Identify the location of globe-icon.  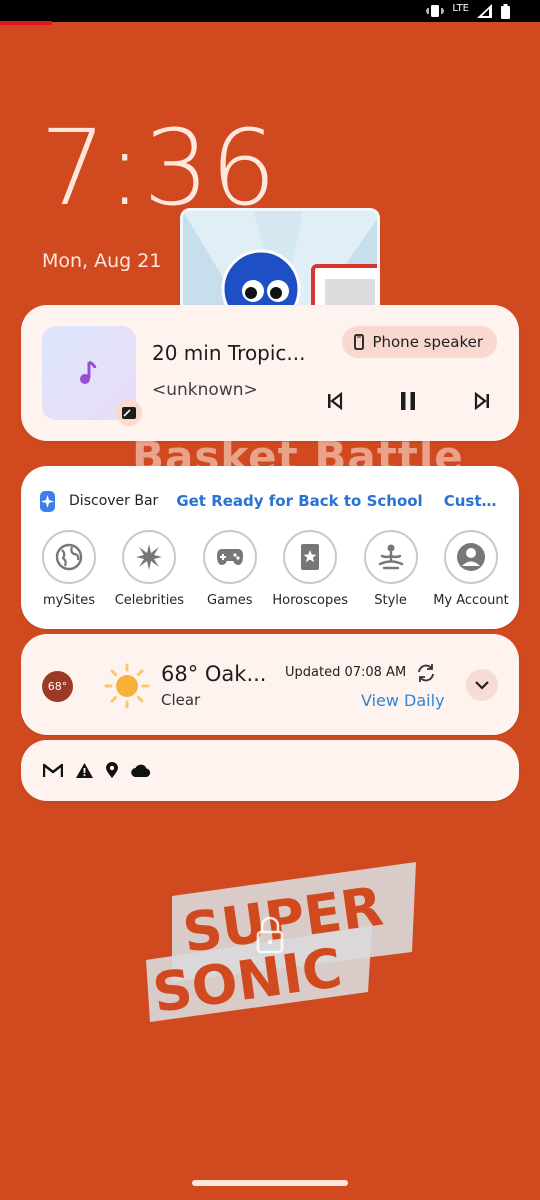
(69, 557).